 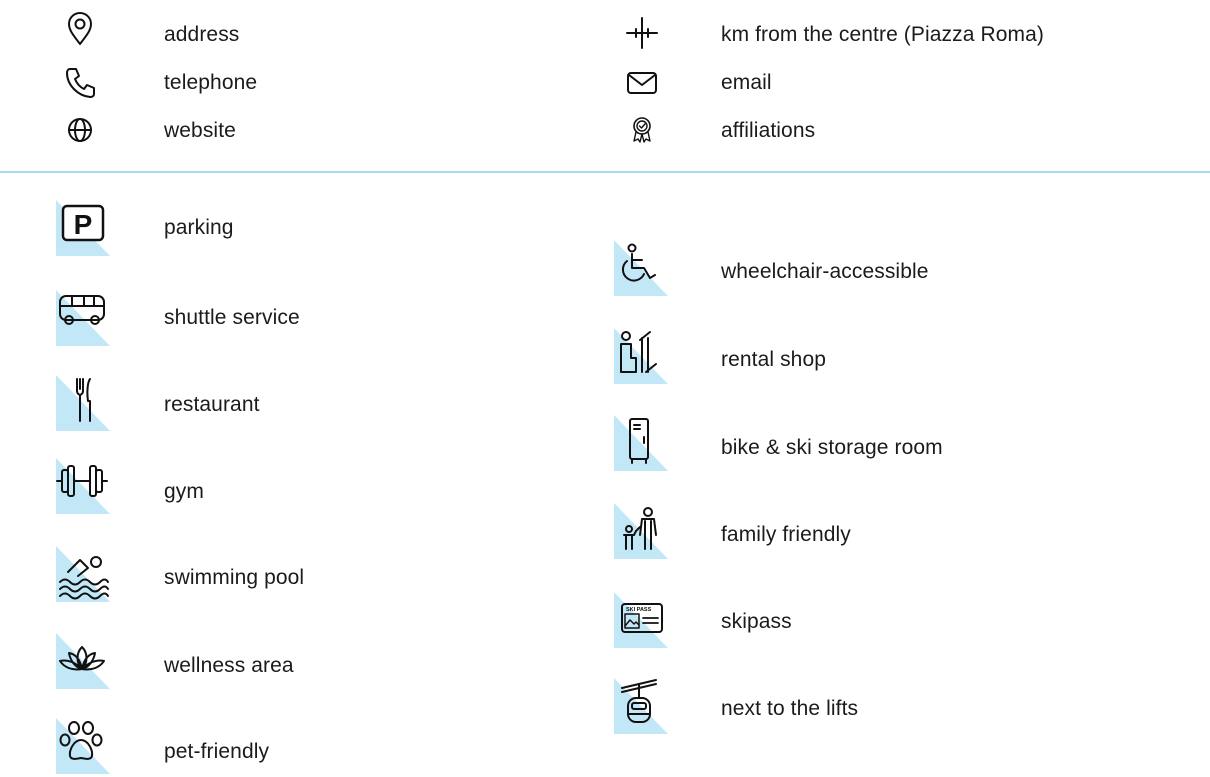 What do you see at coordinates (605, 172) in the screenshot?
I see `section-divider` at bounding box center [605, 172].